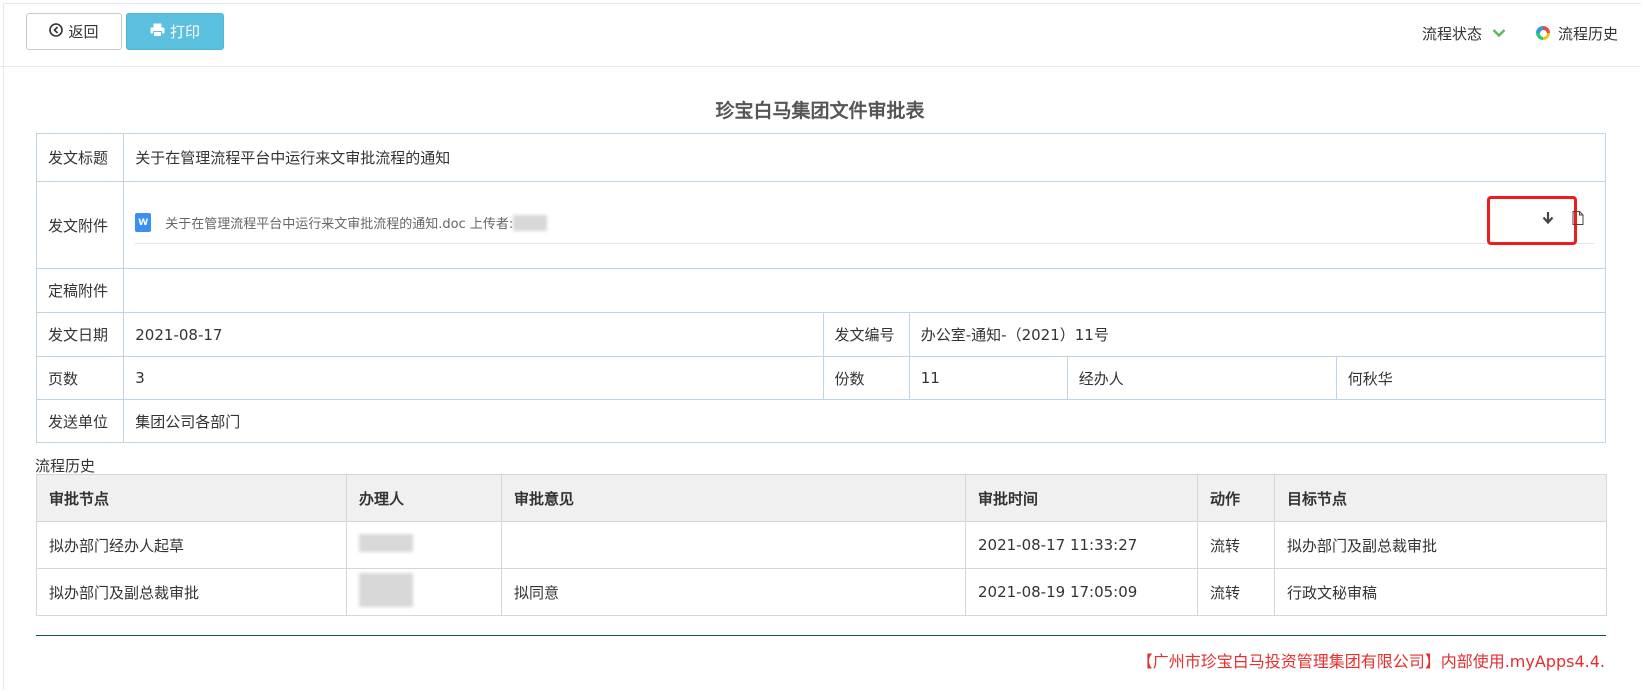 The height and width of the screenshot is (692, 1643). What do you see at coordinates (1440, 592) in the screenshot?
I see `cell-target: 行政文秘审稿` at bounding box center [1440, 592].